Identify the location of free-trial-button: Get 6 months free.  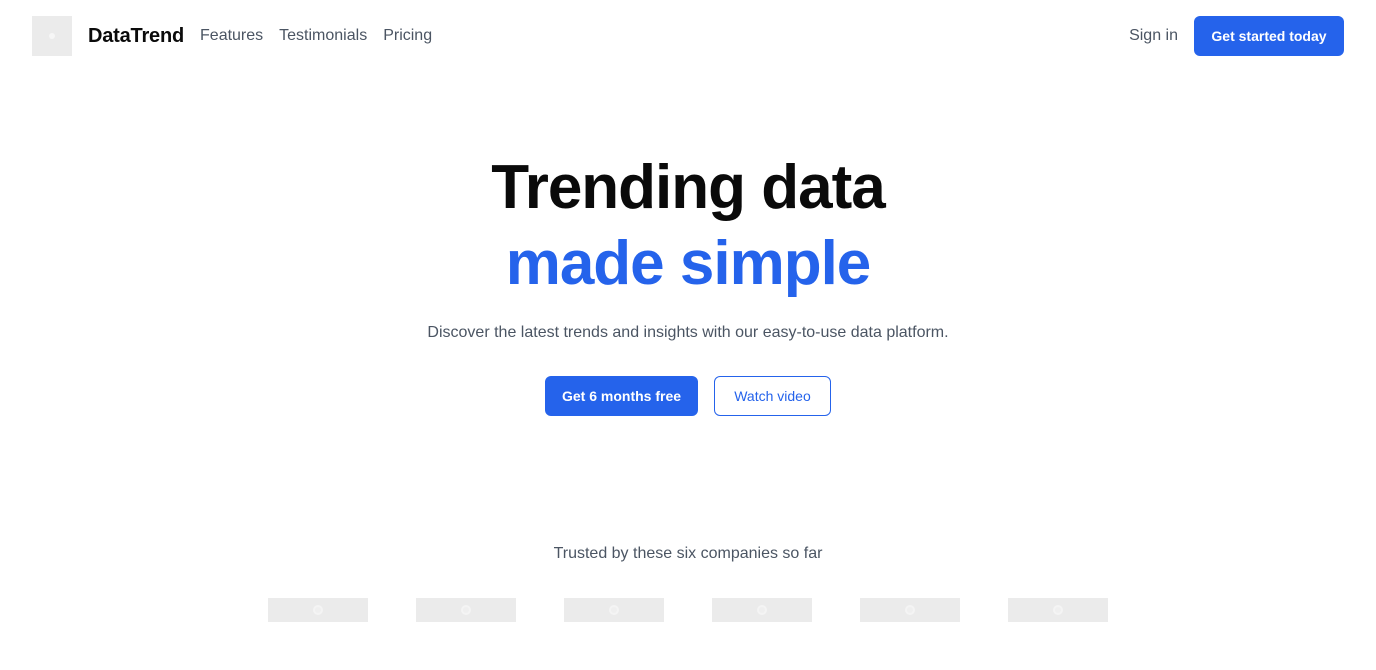
(621, 396).